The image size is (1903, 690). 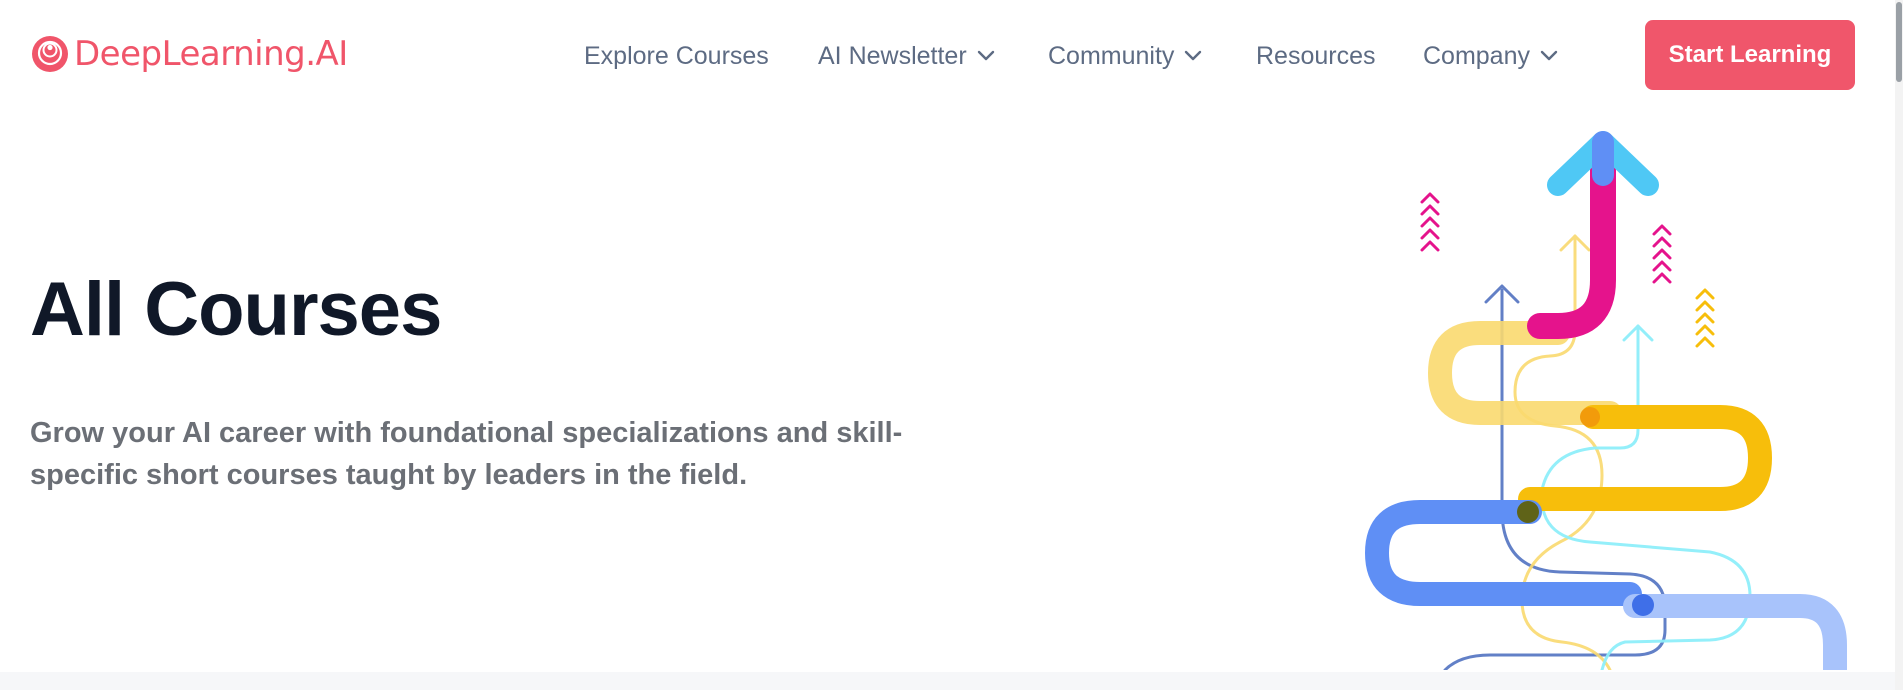 What do you see at coordinates (1524, 373) in the screenshot?
I see `pale-yellow-band` at bounding box center [1524, 373].